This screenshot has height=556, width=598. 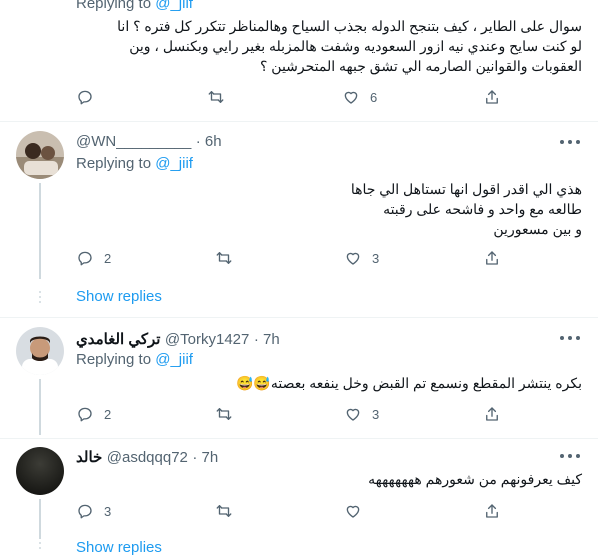 What do you see at coordinates (475, 479) in the screenshot?
I see `tweet-text: كيف يعرفونهم من شعورهم هههههههه` at bounding box center [475, 479].